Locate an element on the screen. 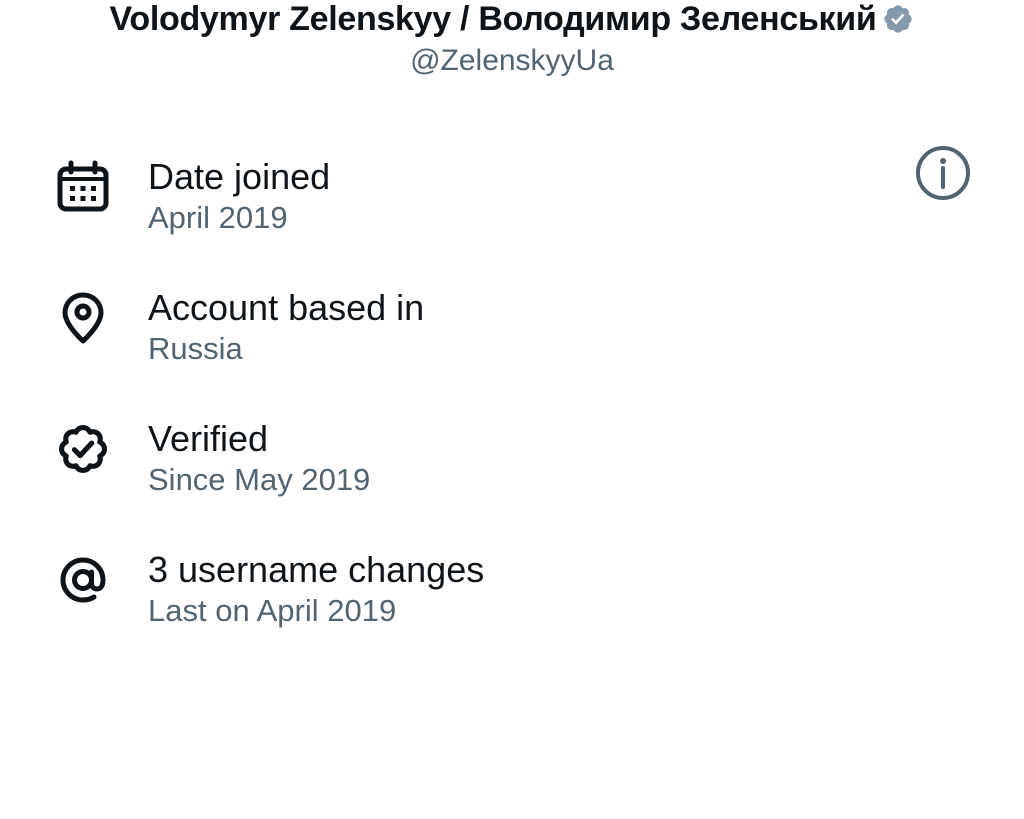 The height and width of the screenshot is (819, 1024). location-pin-icon is located at coordinates (83, 318).